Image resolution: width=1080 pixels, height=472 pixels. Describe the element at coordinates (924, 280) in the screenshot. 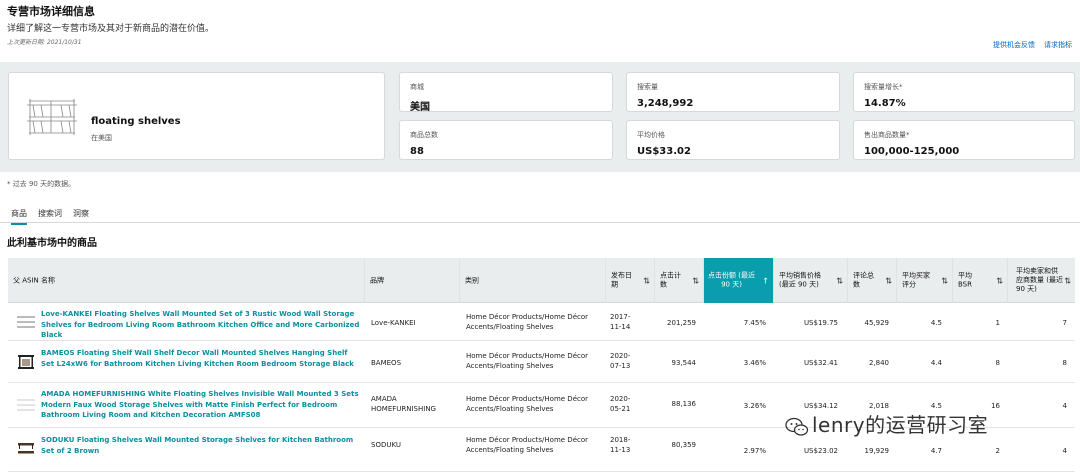

I see `col-rating: 平均买家评分 ⇅` at that location.